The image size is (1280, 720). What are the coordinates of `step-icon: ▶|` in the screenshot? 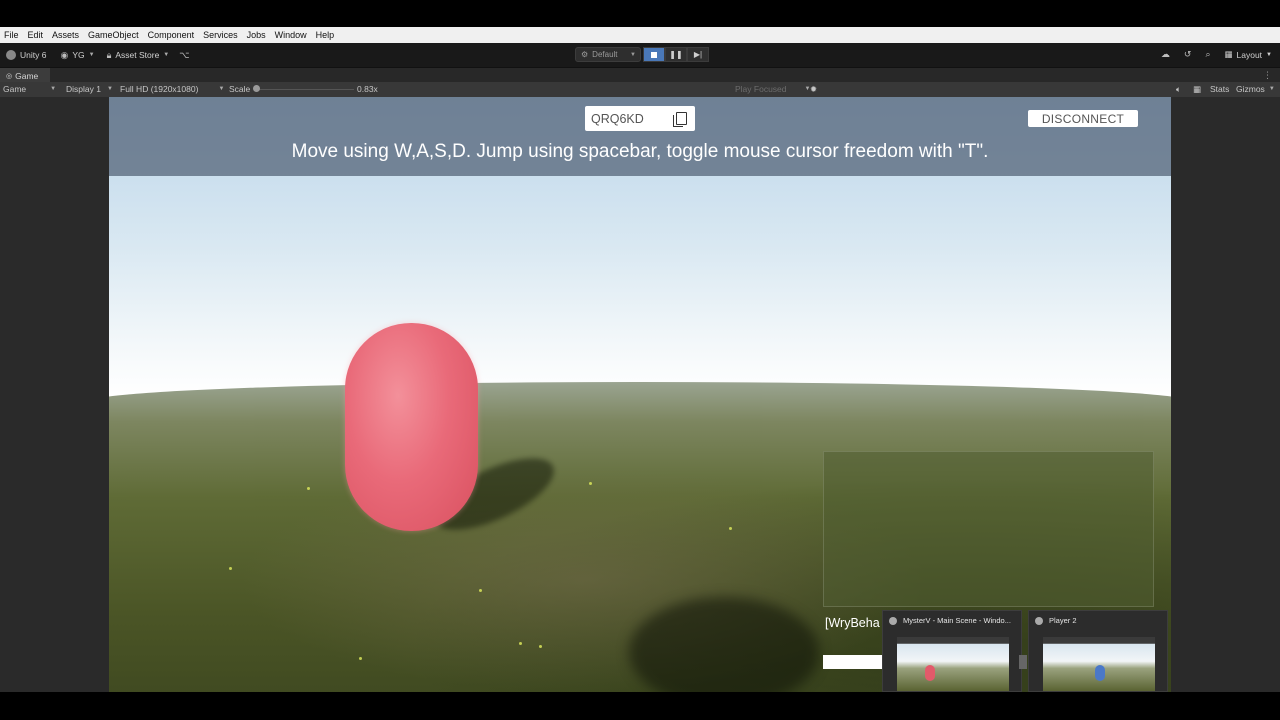 It's located at (698, 54).